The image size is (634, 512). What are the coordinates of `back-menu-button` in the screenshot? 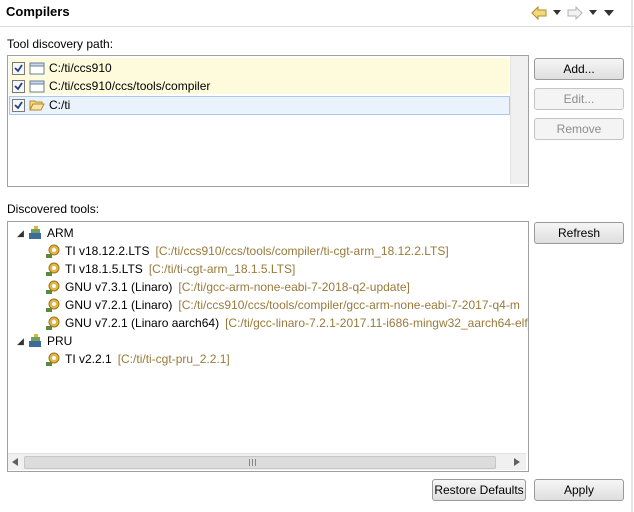 It's located at (557, 13).